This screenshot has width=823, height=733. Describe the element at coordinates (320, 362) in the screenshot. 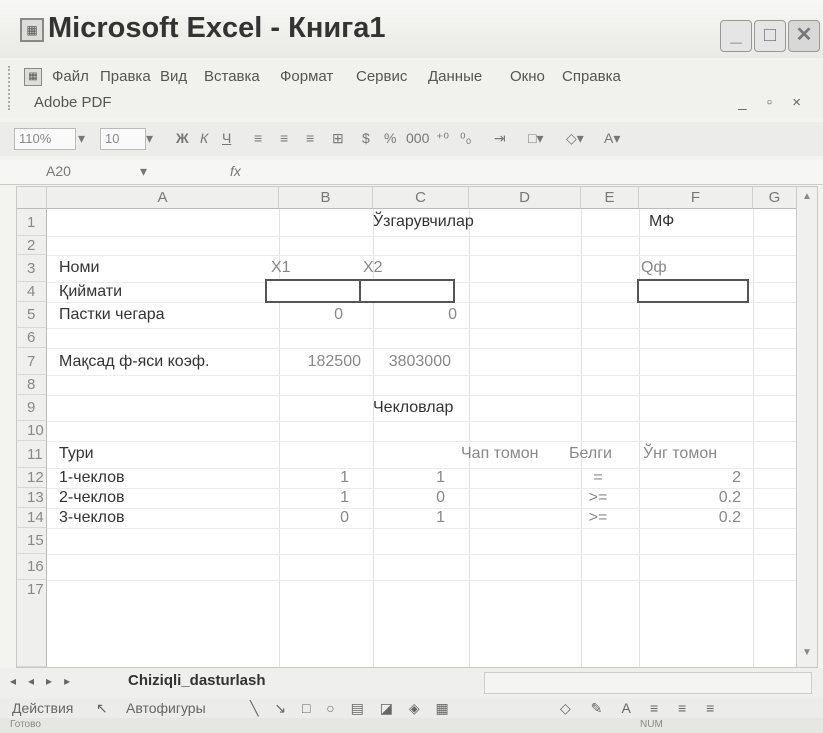

I see `cell-b7: 182500` at that location.